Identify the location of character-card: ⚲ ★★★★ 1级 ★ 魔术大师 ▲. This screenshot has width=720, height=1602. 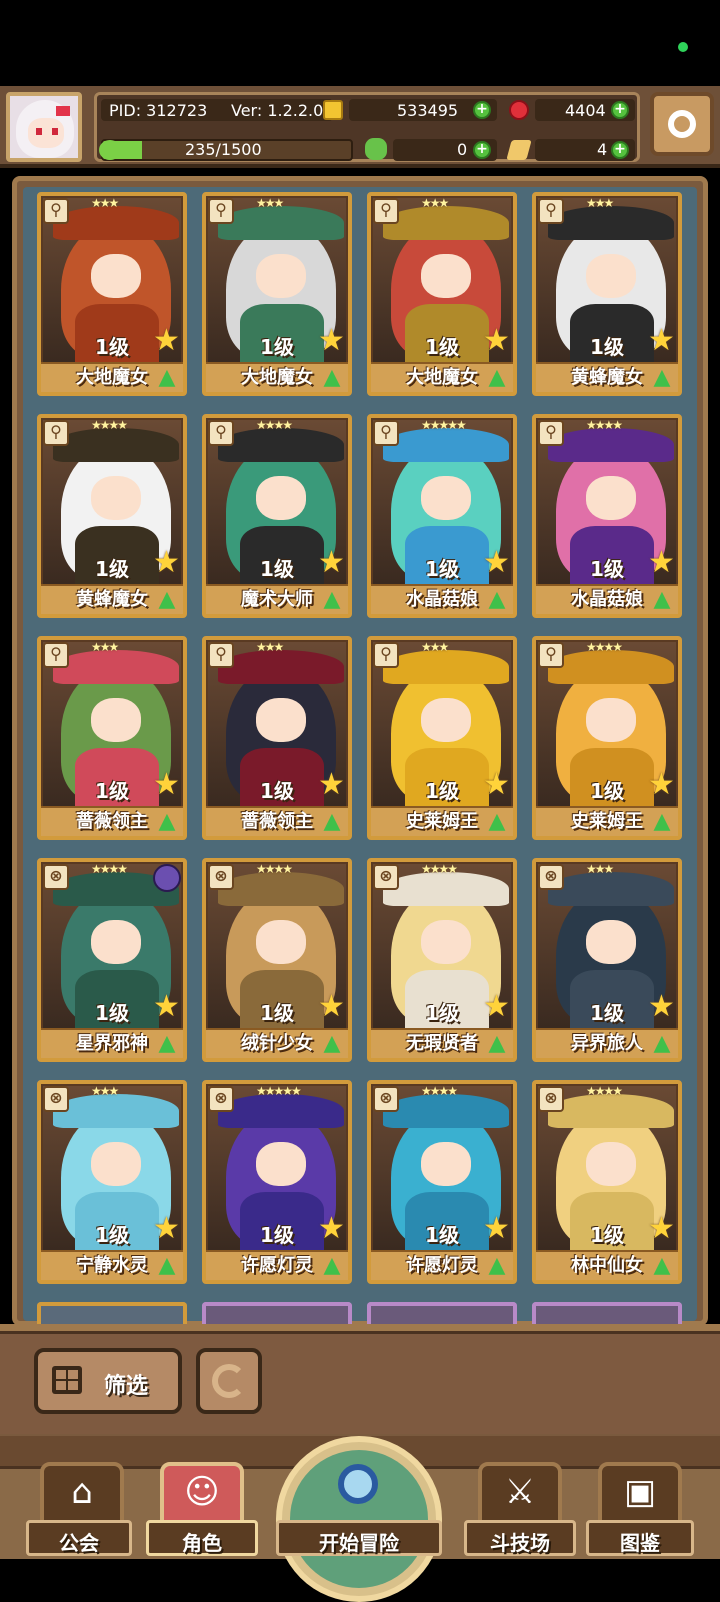
(277, 516).